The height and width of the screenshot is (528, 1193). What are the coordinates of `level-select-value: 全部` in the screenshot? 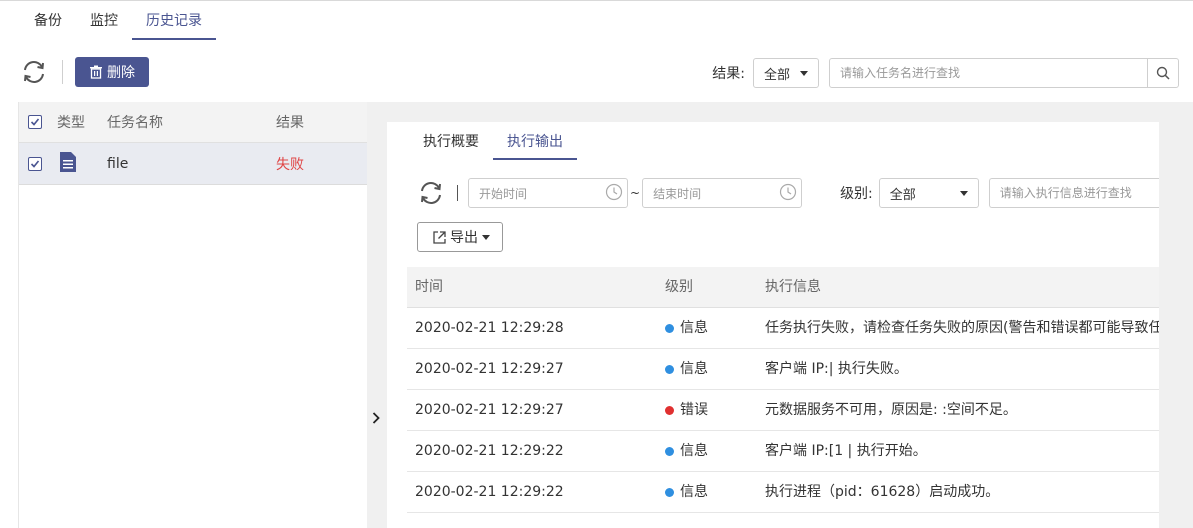 It's located at (902, 195).